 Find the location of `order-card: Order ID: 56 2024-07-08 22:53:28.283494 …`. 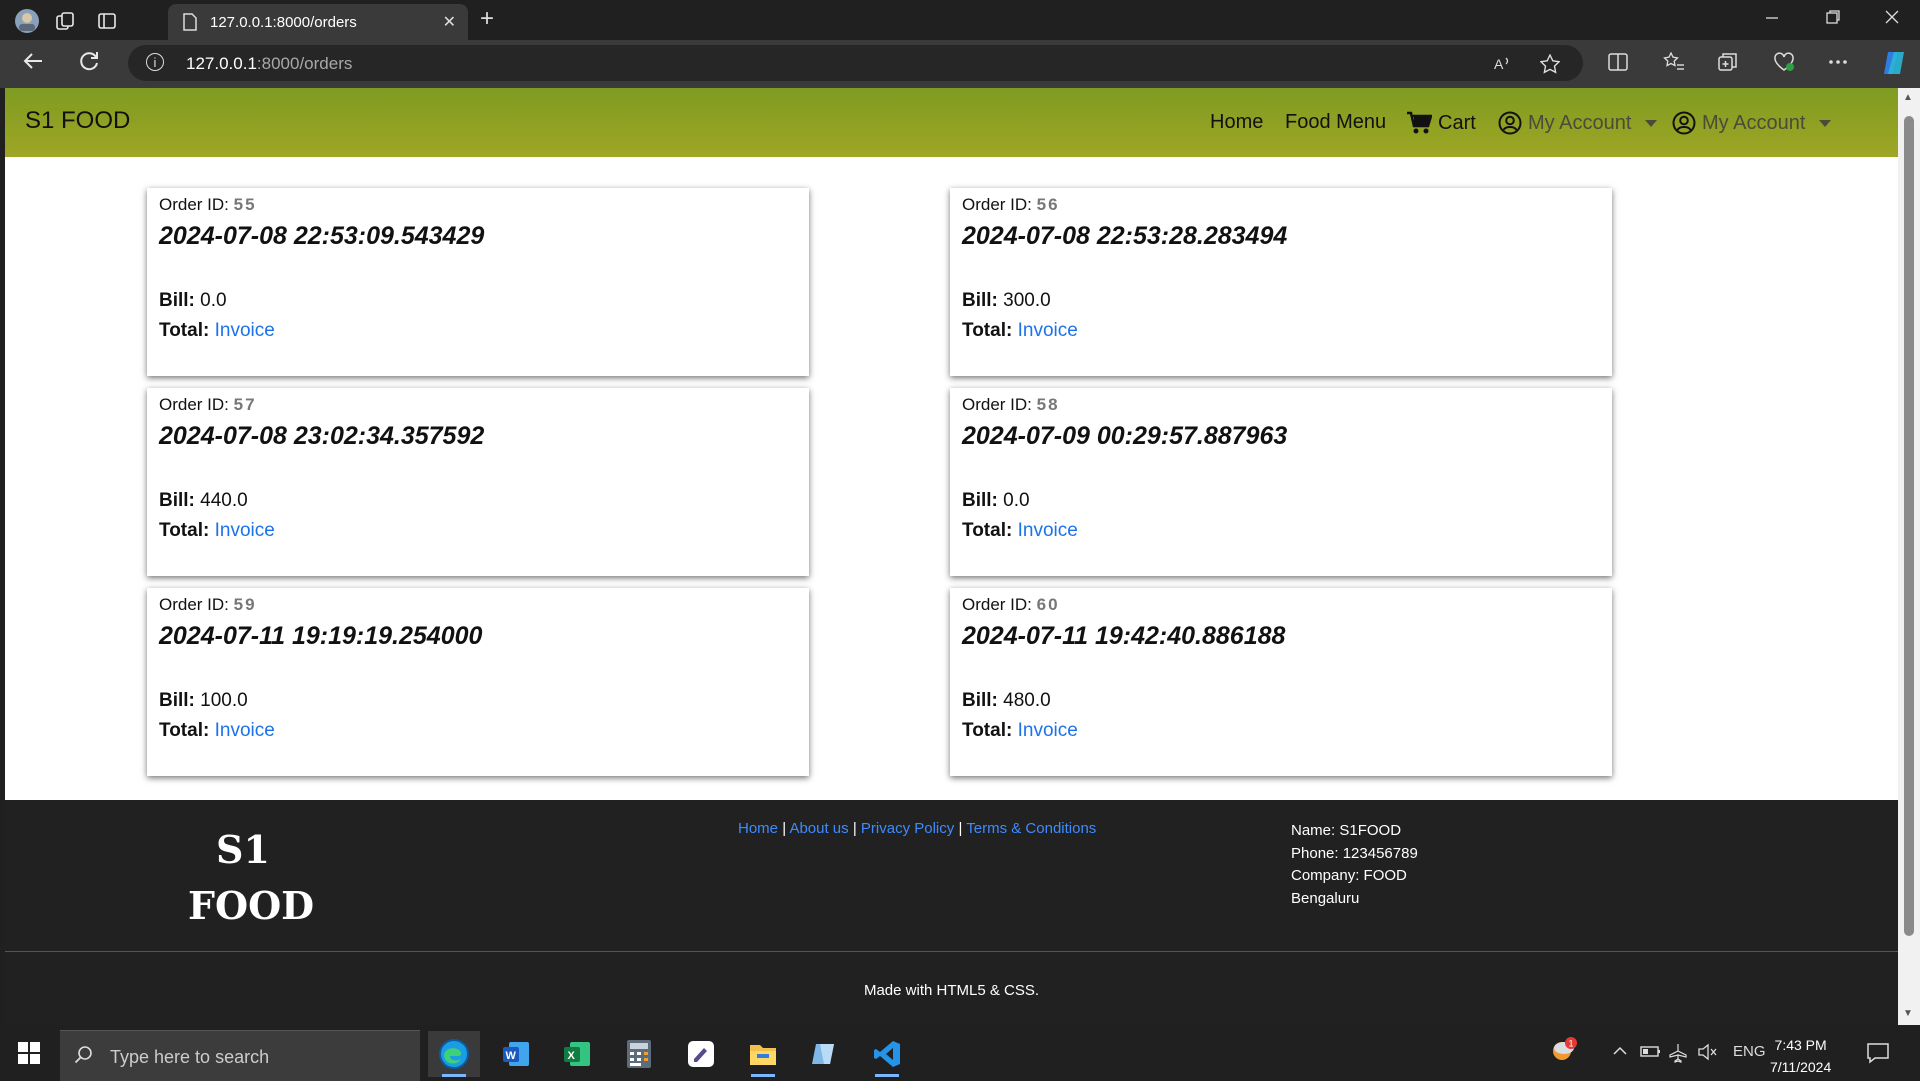

order-card: Order ID: 56 2024-07-08 22:53:28.283494 … is located at coordinates (1281, 282).